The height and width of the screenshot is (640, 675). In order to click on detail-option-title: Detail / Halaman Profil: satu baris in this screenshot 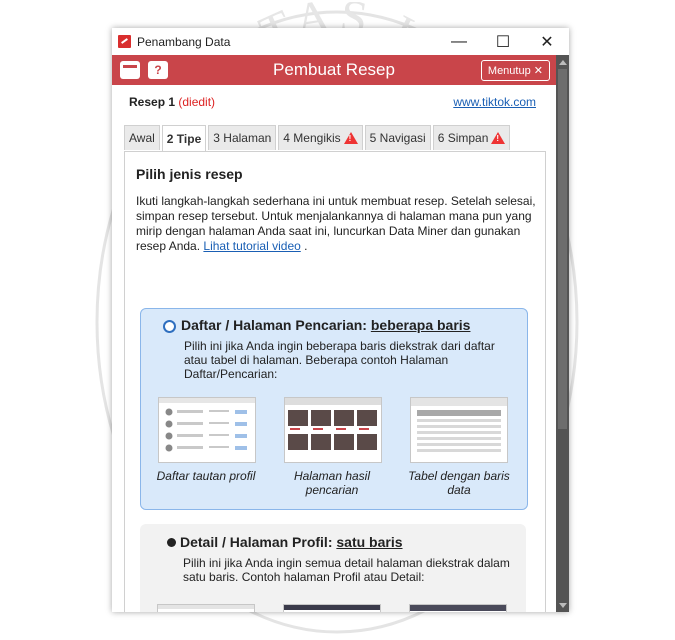, I will do `click(291, 542)`.